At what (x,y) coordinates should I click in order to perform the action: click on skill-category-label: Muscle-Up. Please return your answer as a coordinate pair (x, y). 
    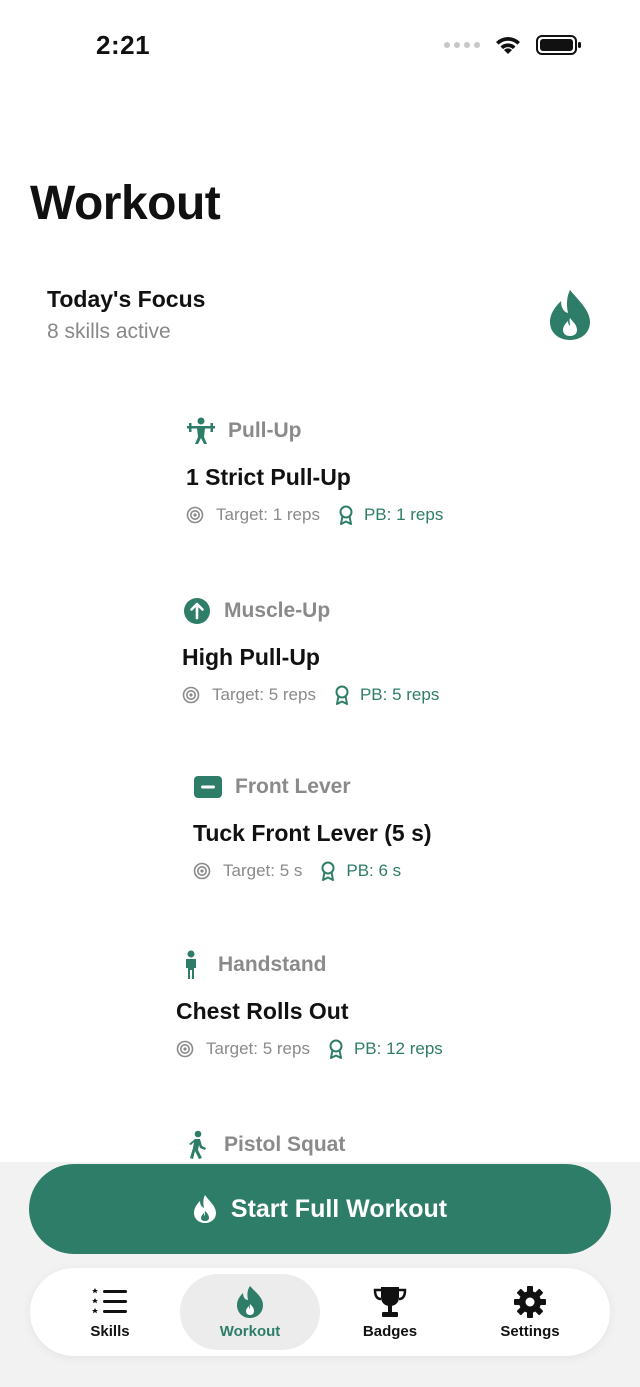
    Looking at the image, I should click on (277, 610).